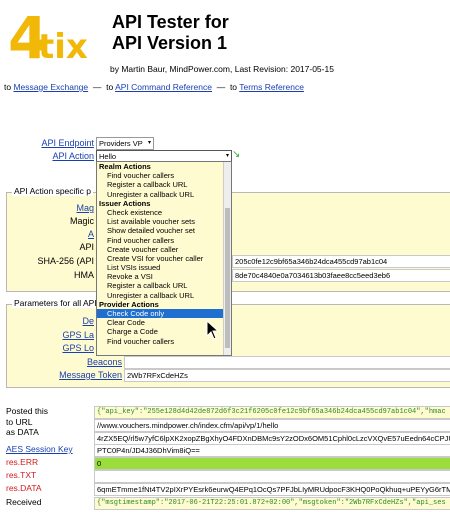 The image size is (450, 512). What do you see at coordinates (170, 22) in the screenshot?
I see `title-line-1: API Tester for` at bounding box center [170, 22].